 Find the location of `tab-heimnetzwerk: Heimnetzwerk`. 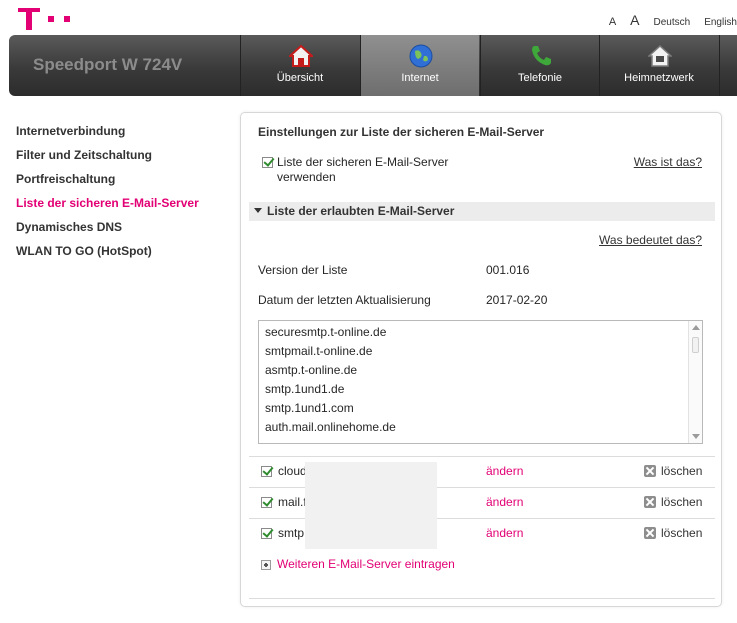

tab-heimnetzwerk: Heimnetzwerk is located at coordinates (658, 65).